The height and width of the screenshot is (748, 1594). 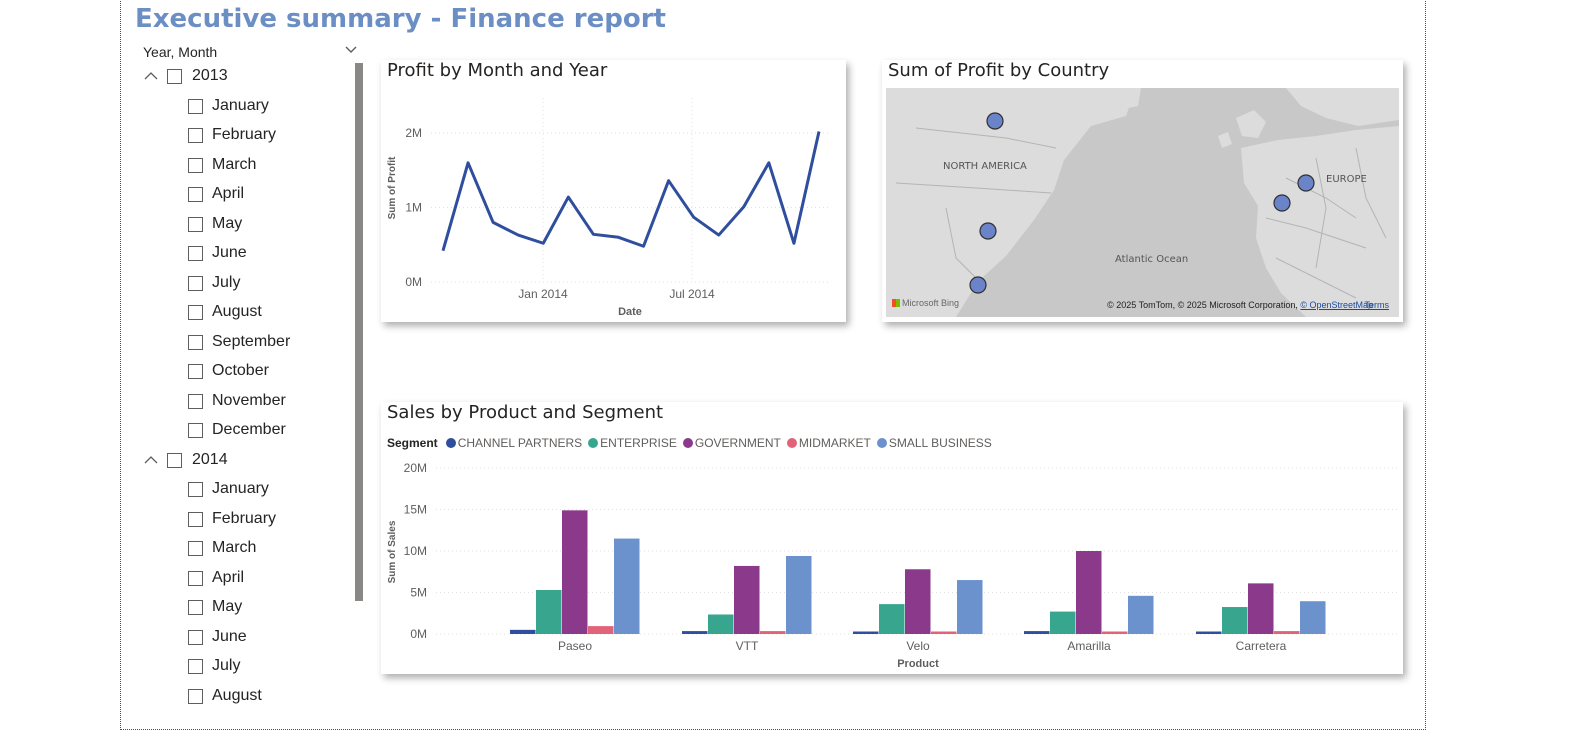 What do you see at coordinates (1089, 646) in the screenshot?
I see `x-tick-label: Amarilla` at bounding box center [1089, 646].